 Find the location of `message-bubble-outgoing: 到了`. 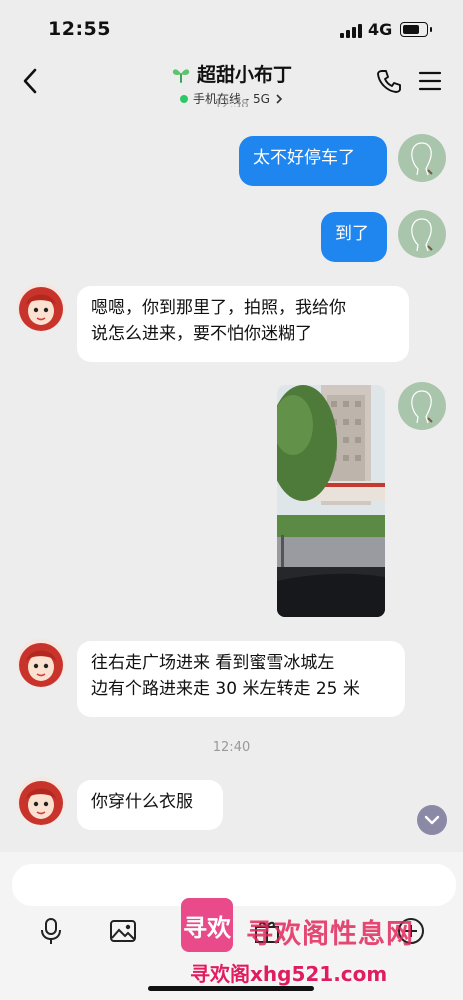

message-bubble-outgoing: 到了 is located at coordinates (354, 237).